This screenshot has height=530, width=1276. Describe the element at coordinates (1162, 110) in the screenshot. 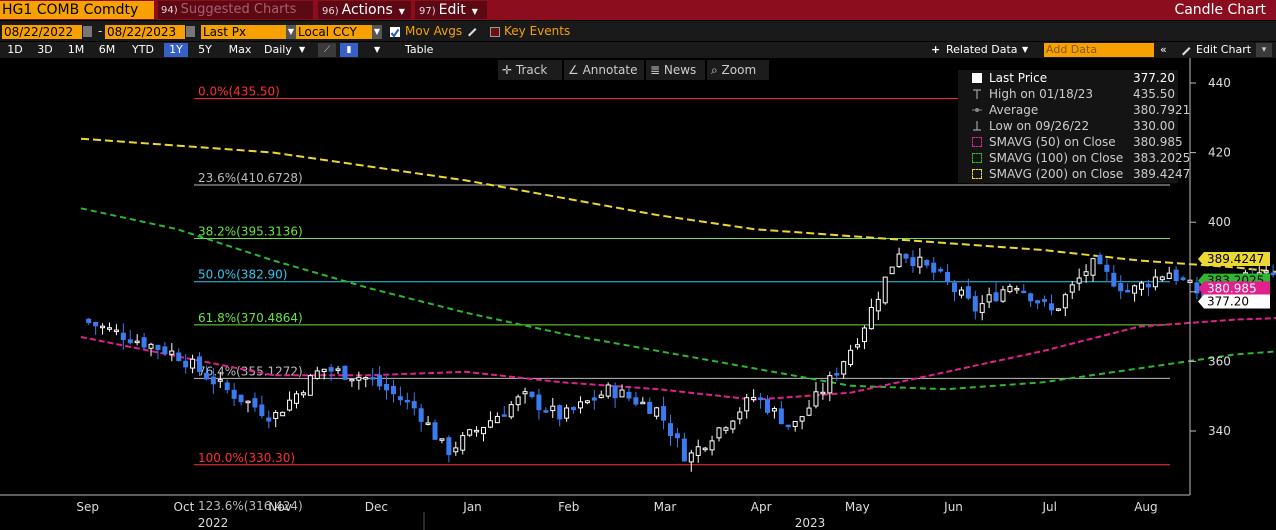

I see `legend-value: 380.7921` at that location.